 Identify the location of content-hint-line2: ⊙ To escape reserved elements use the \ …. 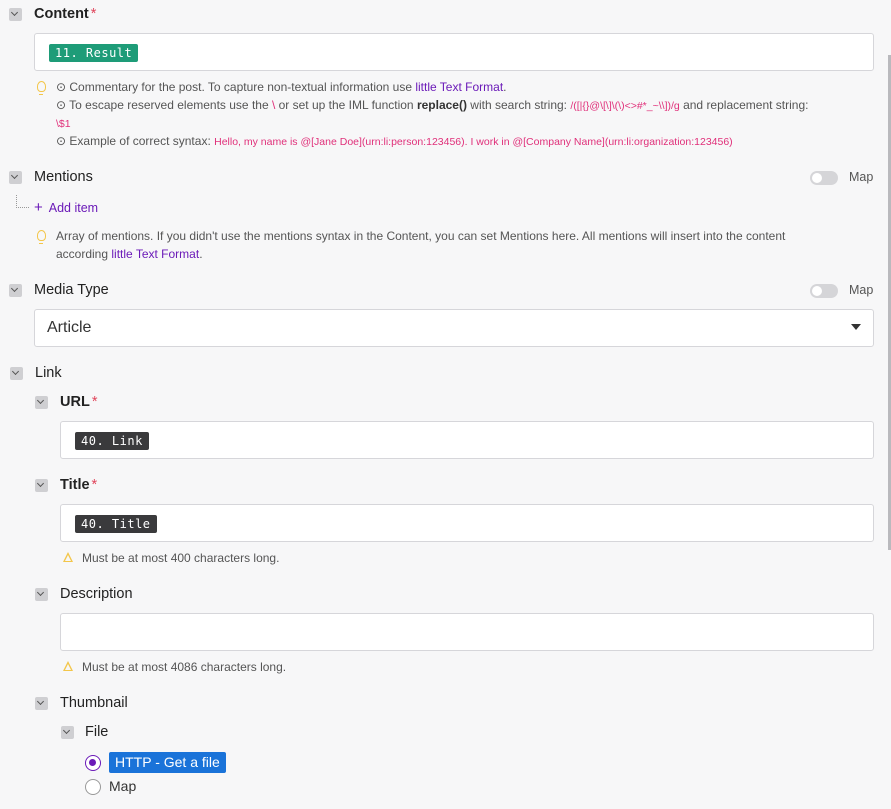
(432, 105).